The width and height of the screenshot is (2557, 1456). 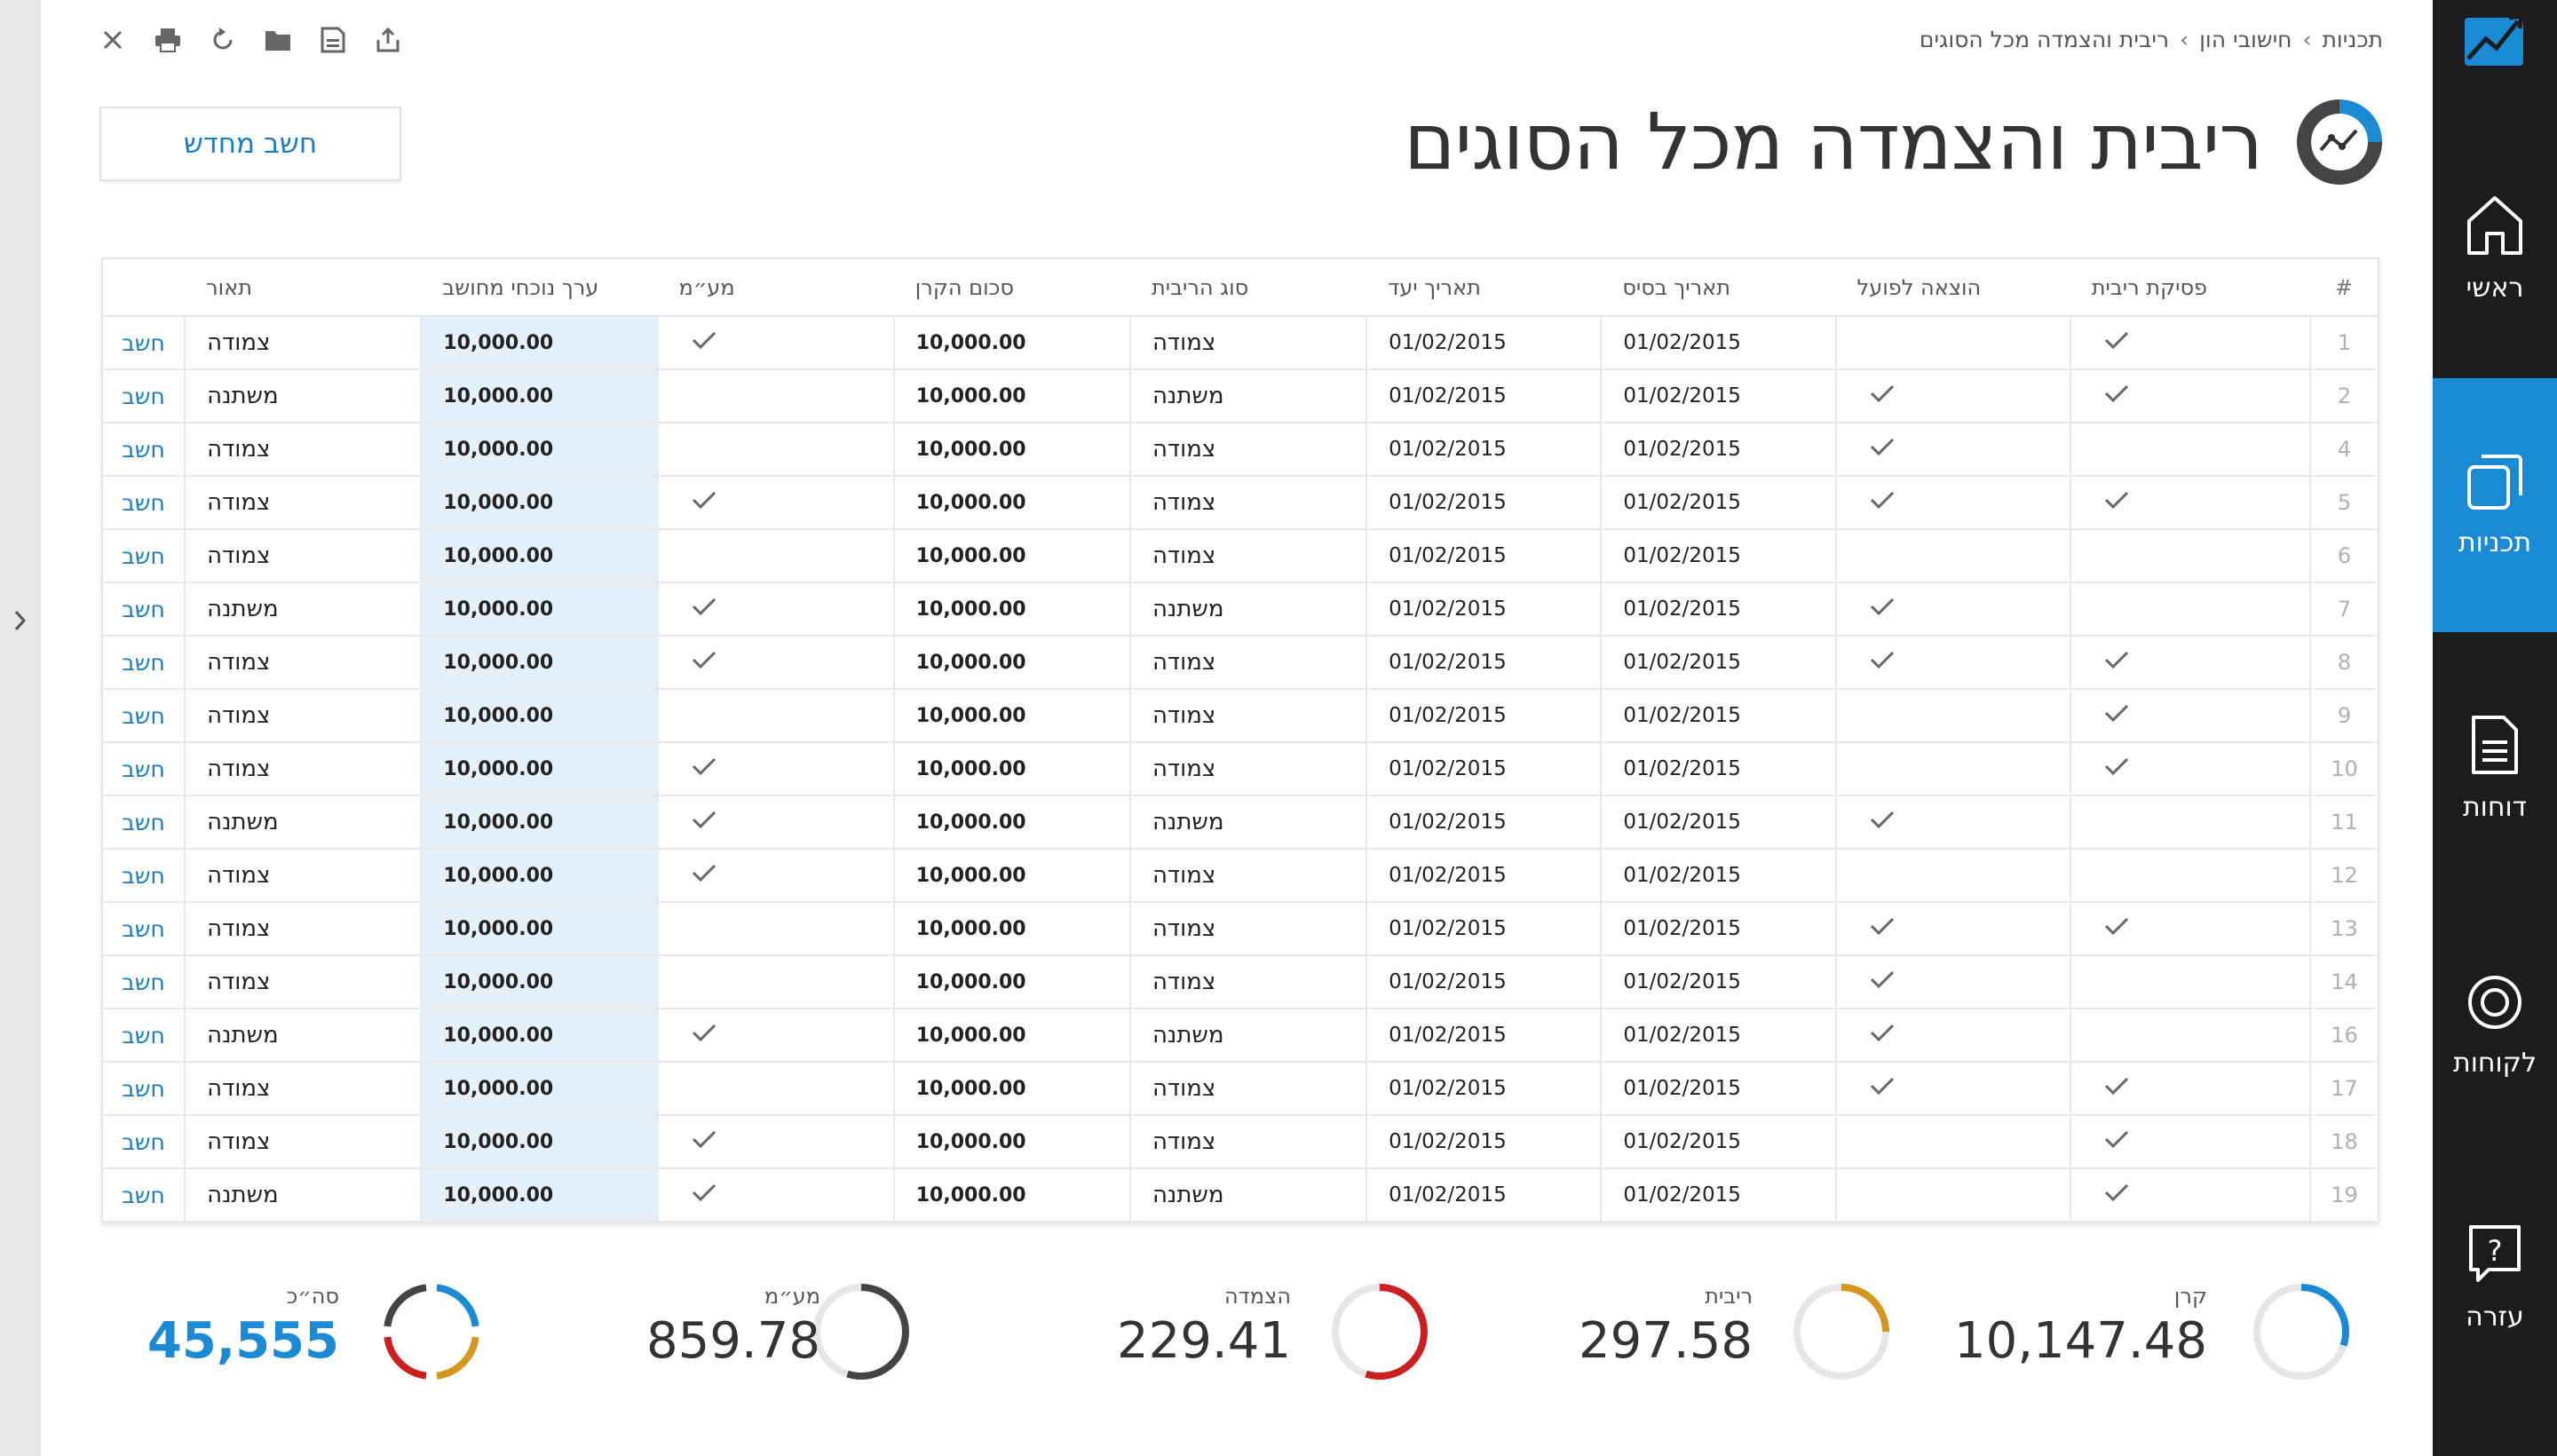 I want to click on close-icon, so click(x=113, y=40).